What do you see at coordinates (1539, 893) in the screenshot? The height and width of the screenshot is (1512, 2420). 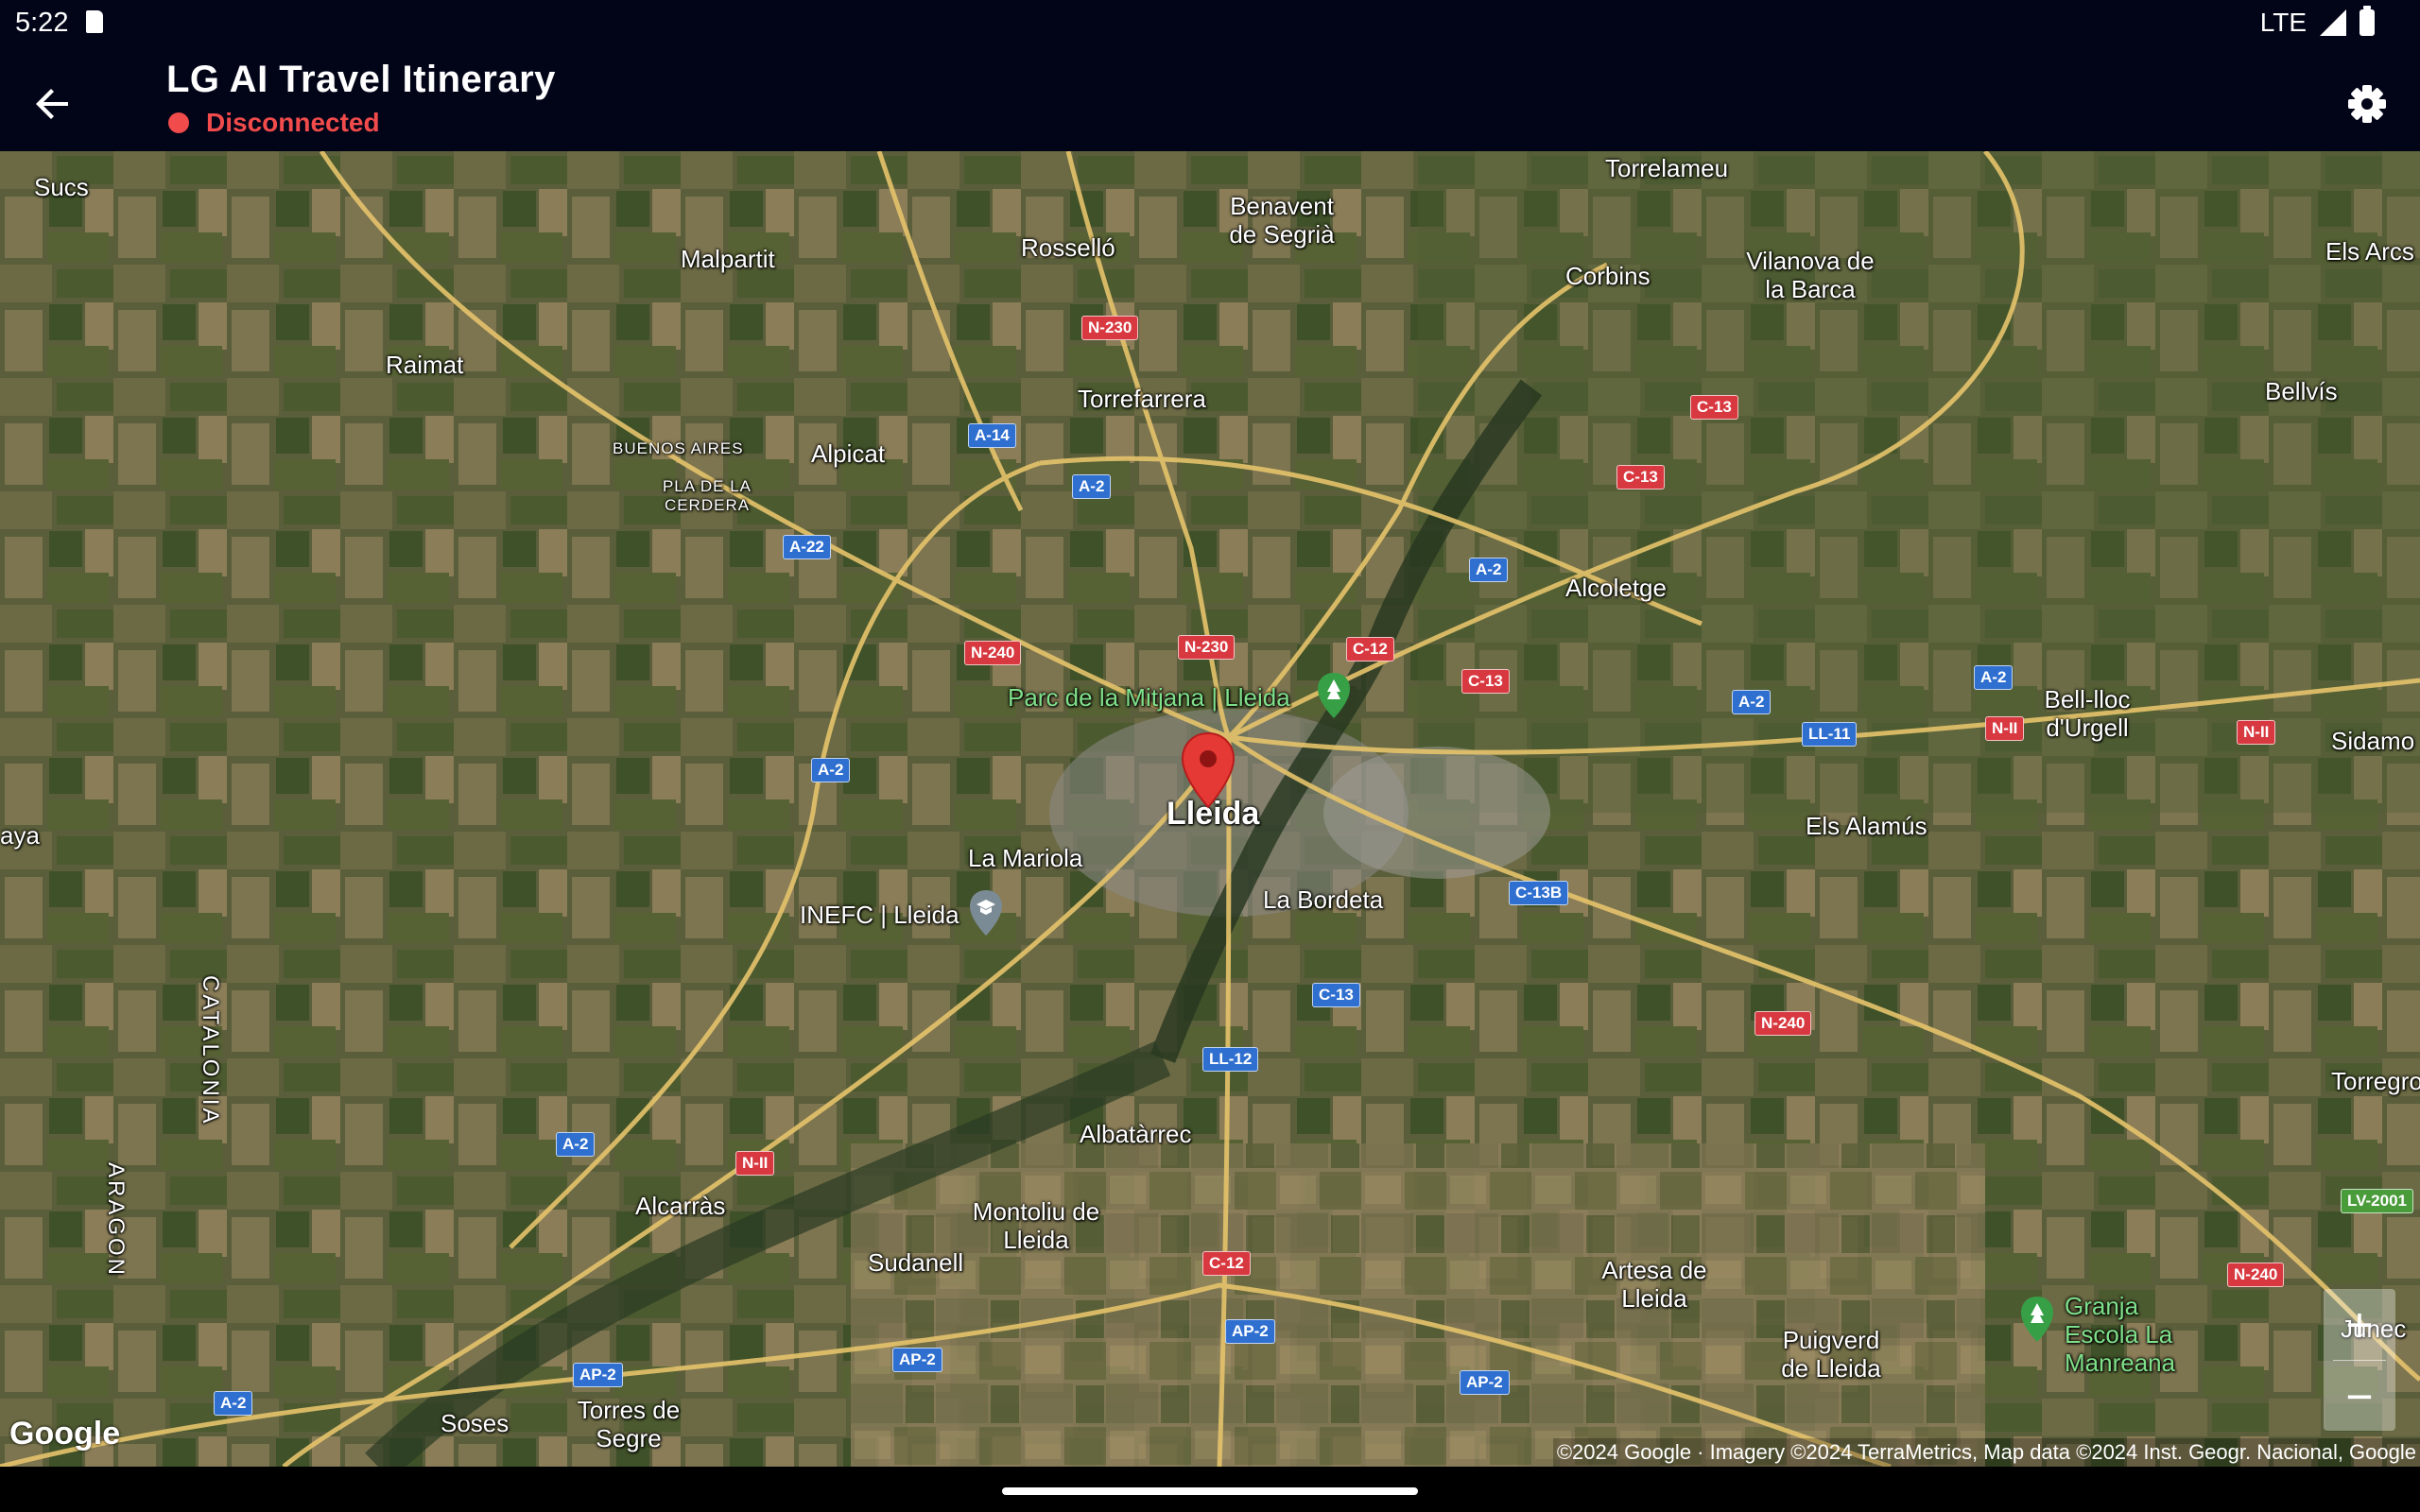 I see `road-shield: C-13B` at bounding box center [1539, 893].